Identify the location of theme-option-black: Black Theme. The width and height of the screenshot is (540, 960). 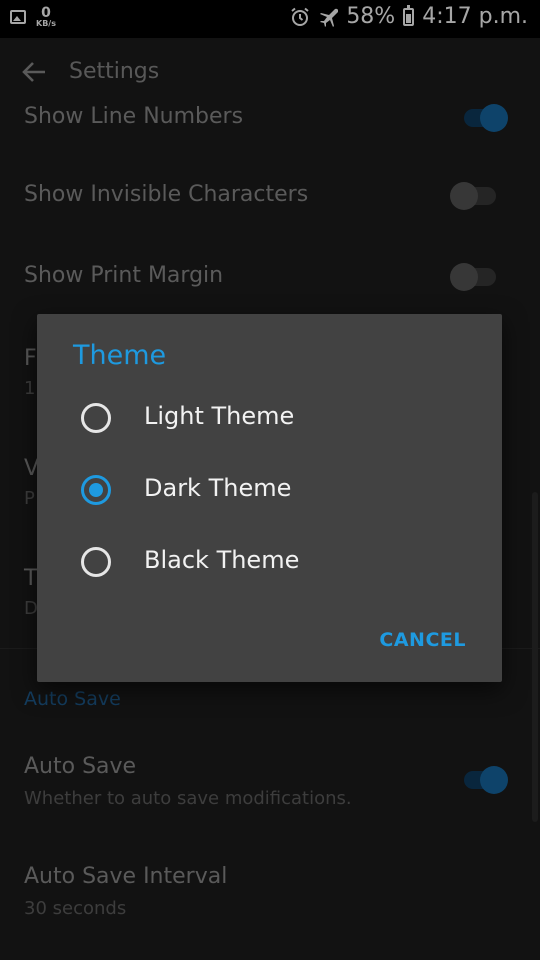
(269, 562).